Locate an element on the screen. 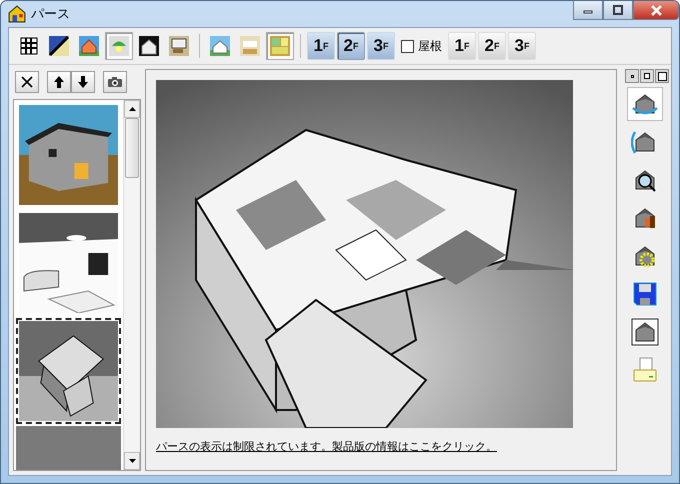  checkbox-label: 屋根 is located at coordinates (430, 46).